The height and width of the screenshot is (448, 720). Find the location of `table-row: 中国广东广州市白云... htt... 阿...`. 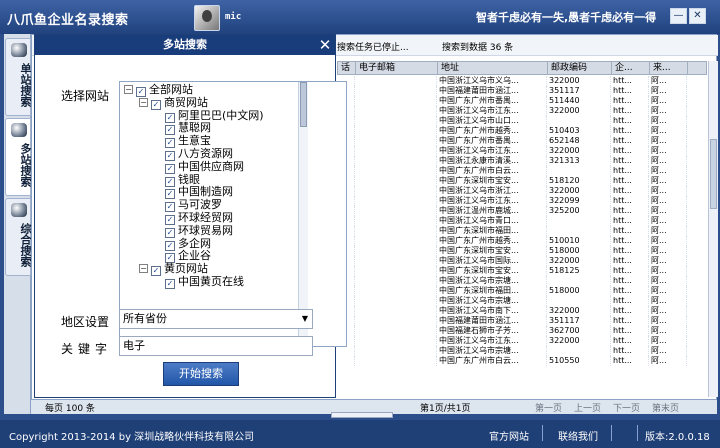

table-row: 中国广东广州市白云... htt... 阿... is located at coordinates (522, 171).